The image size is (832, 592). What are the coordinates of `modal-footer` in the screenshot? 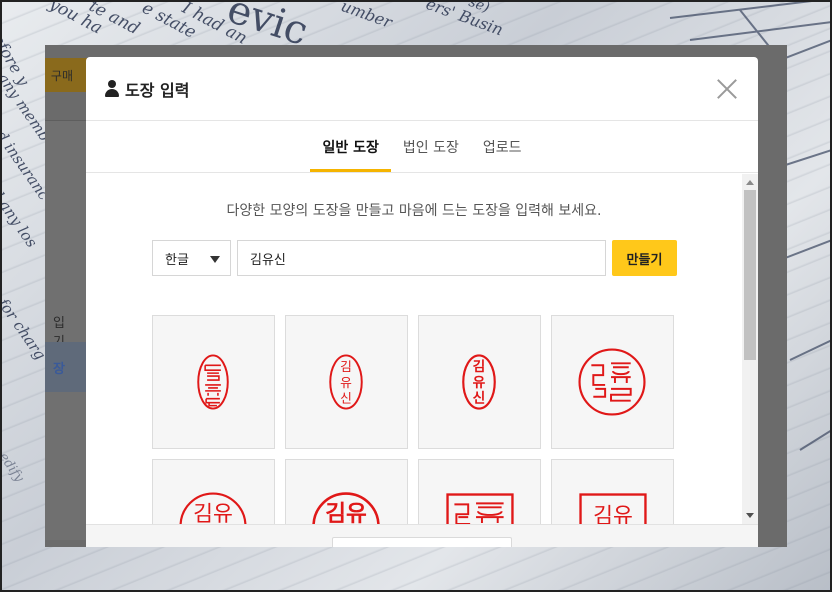 It's located at (422, 535).